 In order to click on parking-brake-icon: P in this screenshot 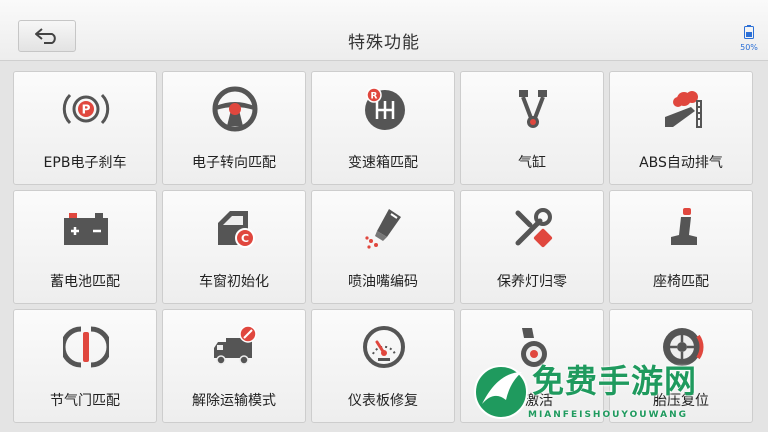, I will do `click(86, 109)`.